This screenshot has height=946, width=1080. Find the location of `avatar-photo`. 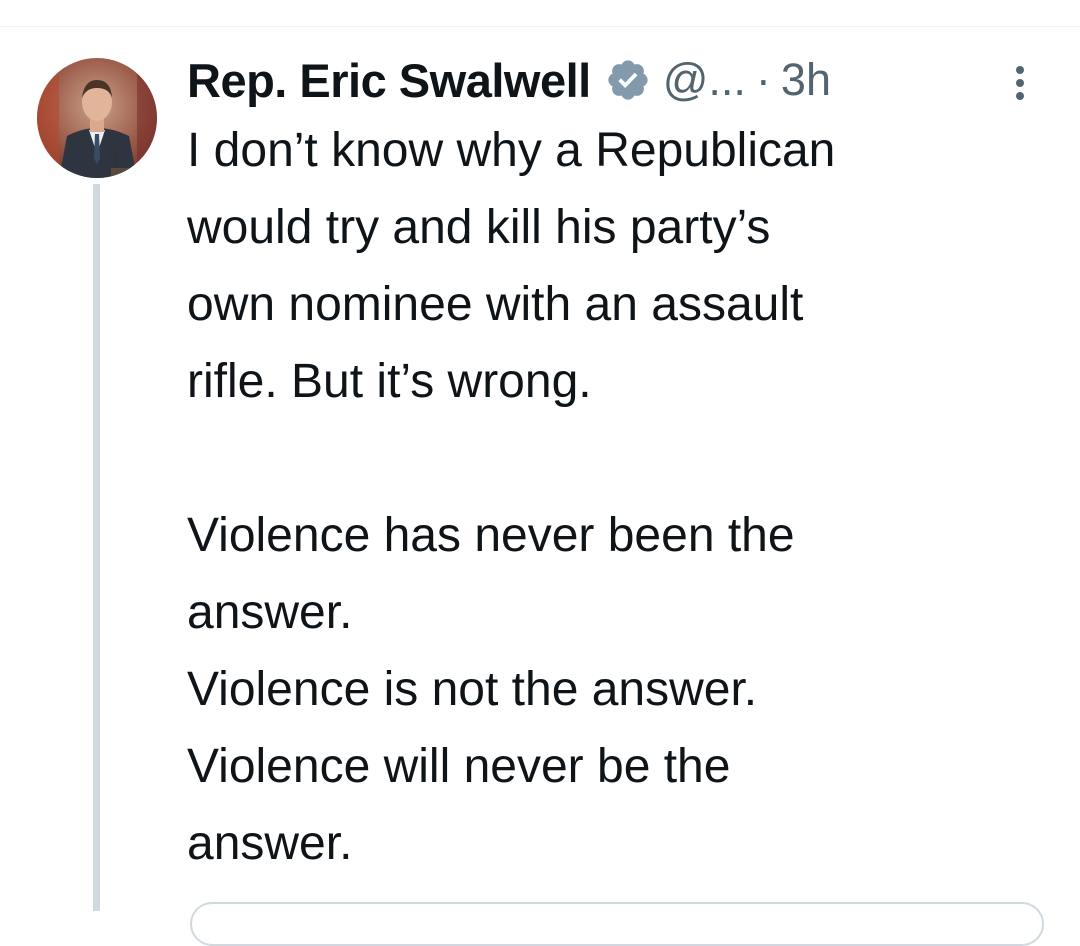

avatar-photo is located at coordinates (97, 118).